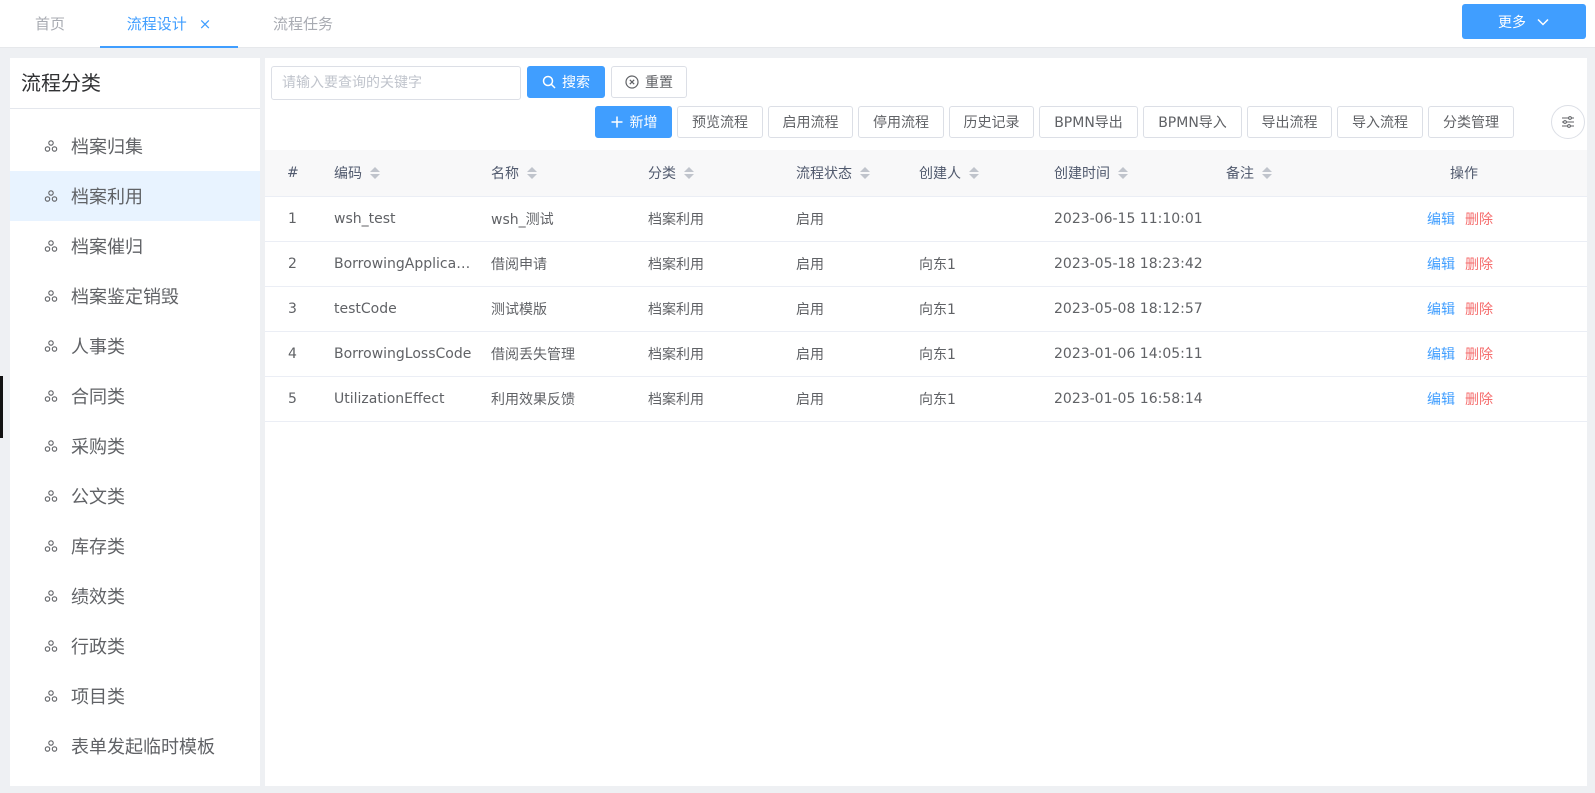 The height and width of the screenshot is (793, 1595). What do you see at coordinates (292, 354) in the screenshot?
I see `cell-index: 4` at bounding box center [292, 354].